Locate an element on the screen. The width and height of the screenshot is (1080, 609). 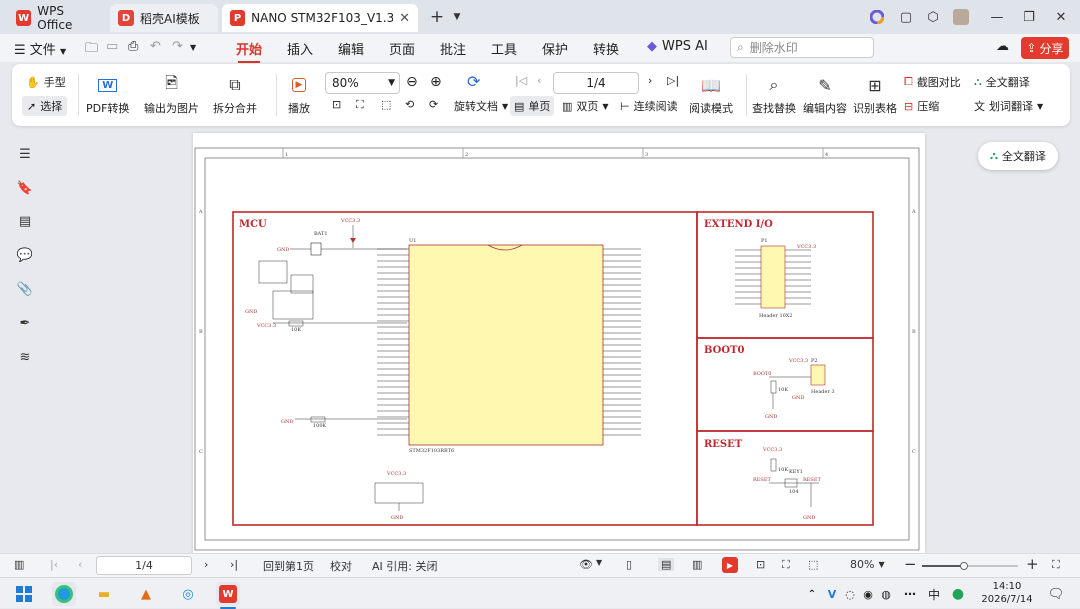
continuous-view-icon: ▤ is located at coordinates (666, 564).